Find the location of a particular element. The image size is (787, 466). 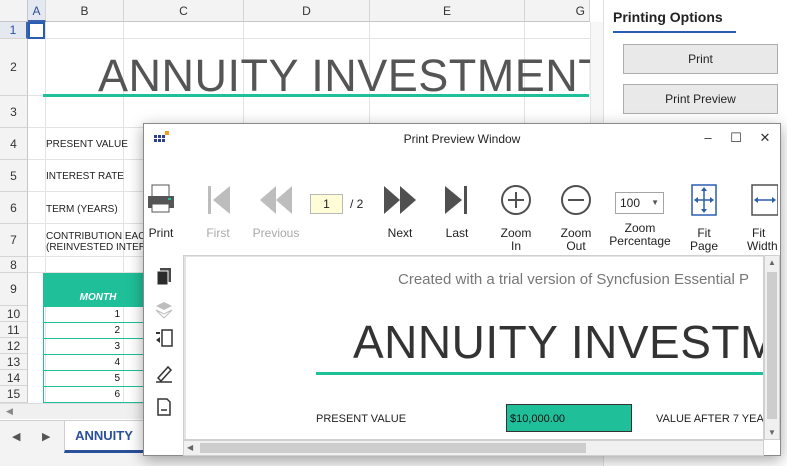

preview-vertical-scrollbar: ▲ ▼ is located at coordinates (772, 347).